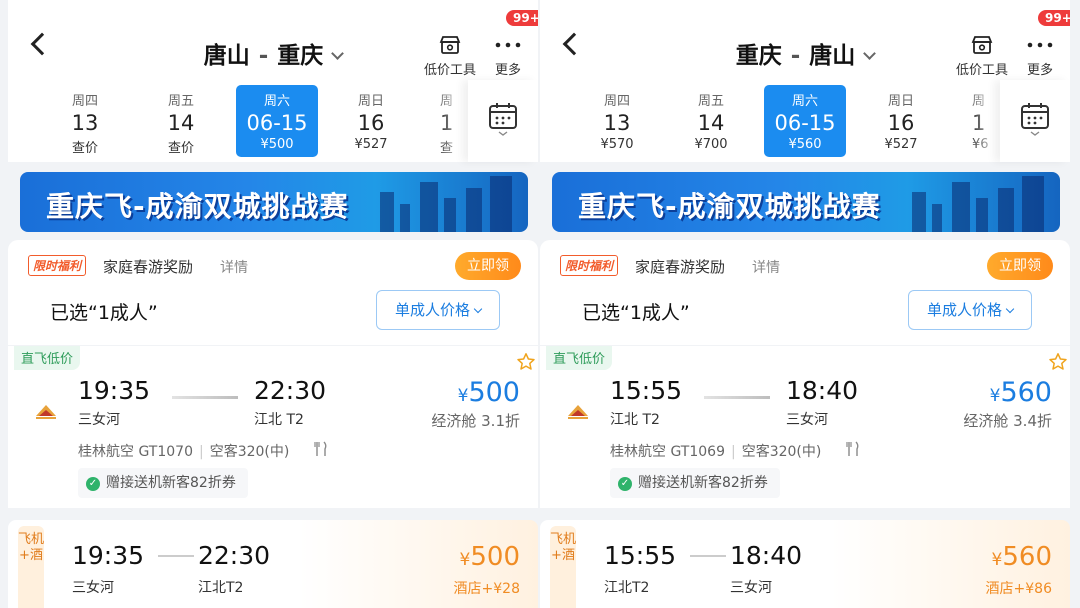  I want to click on price-value: 560, so click(1026, 392).